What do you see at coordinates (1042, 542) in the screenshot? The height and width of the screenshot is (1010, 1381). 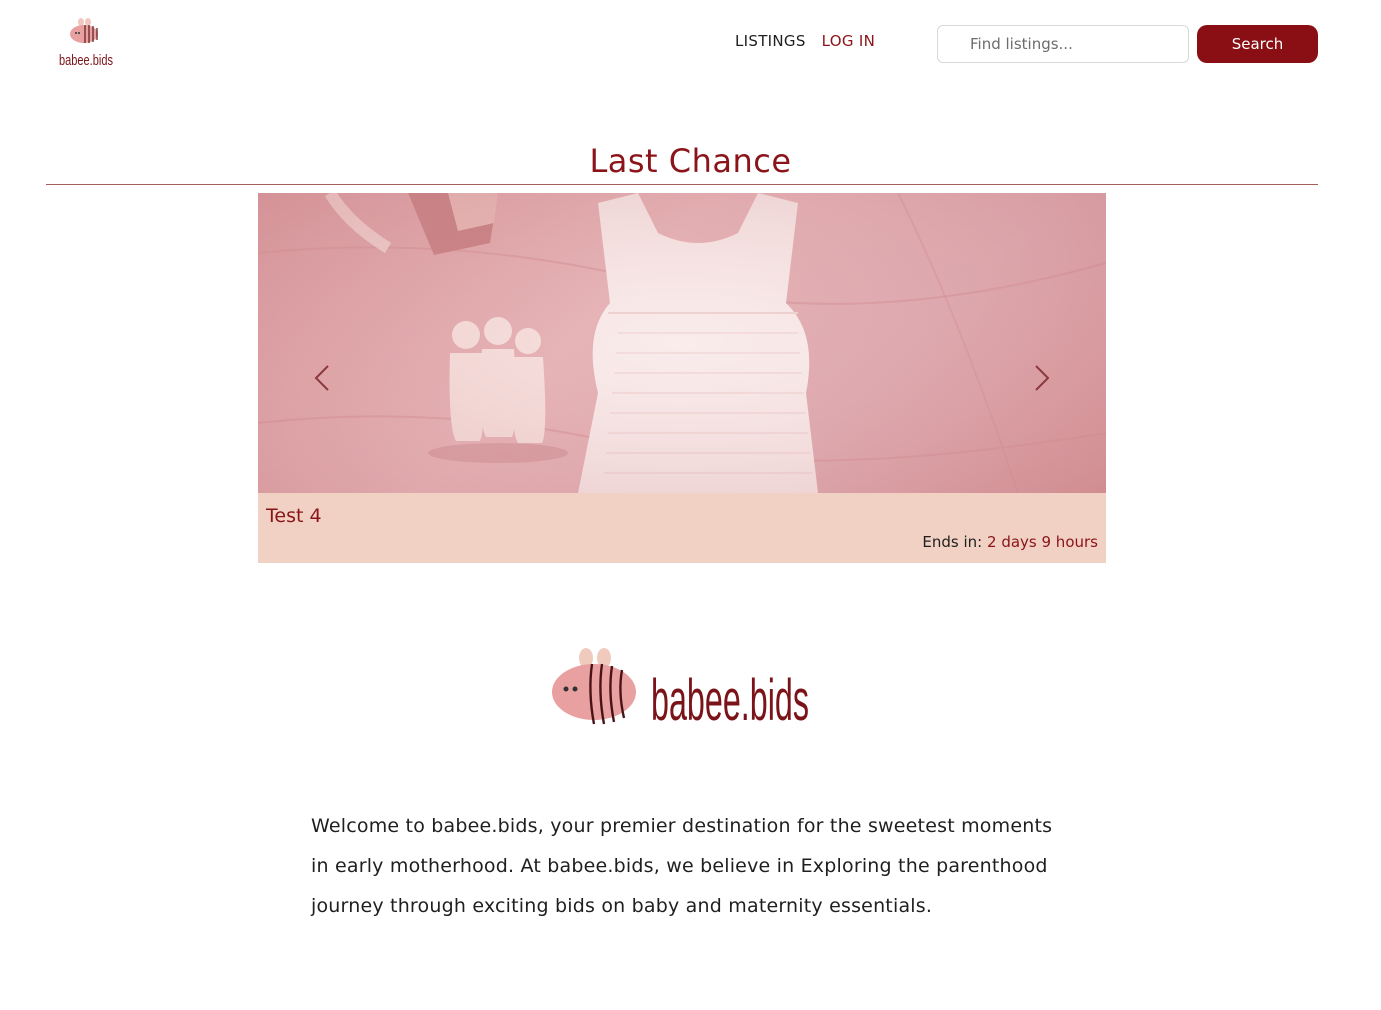 I see `ends-value: 2 days 9 hours` at bounding box center [1042, 542].